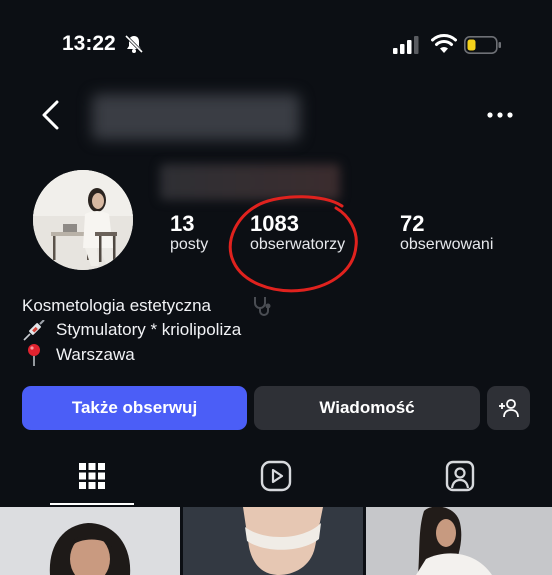 Image resolution: width=552 pixels, height=575 pixels. What do you see at coordinates (95, 354) in the screenshot?
I see `bio-line-location: Warszawa` at bounding box center [95, 354].